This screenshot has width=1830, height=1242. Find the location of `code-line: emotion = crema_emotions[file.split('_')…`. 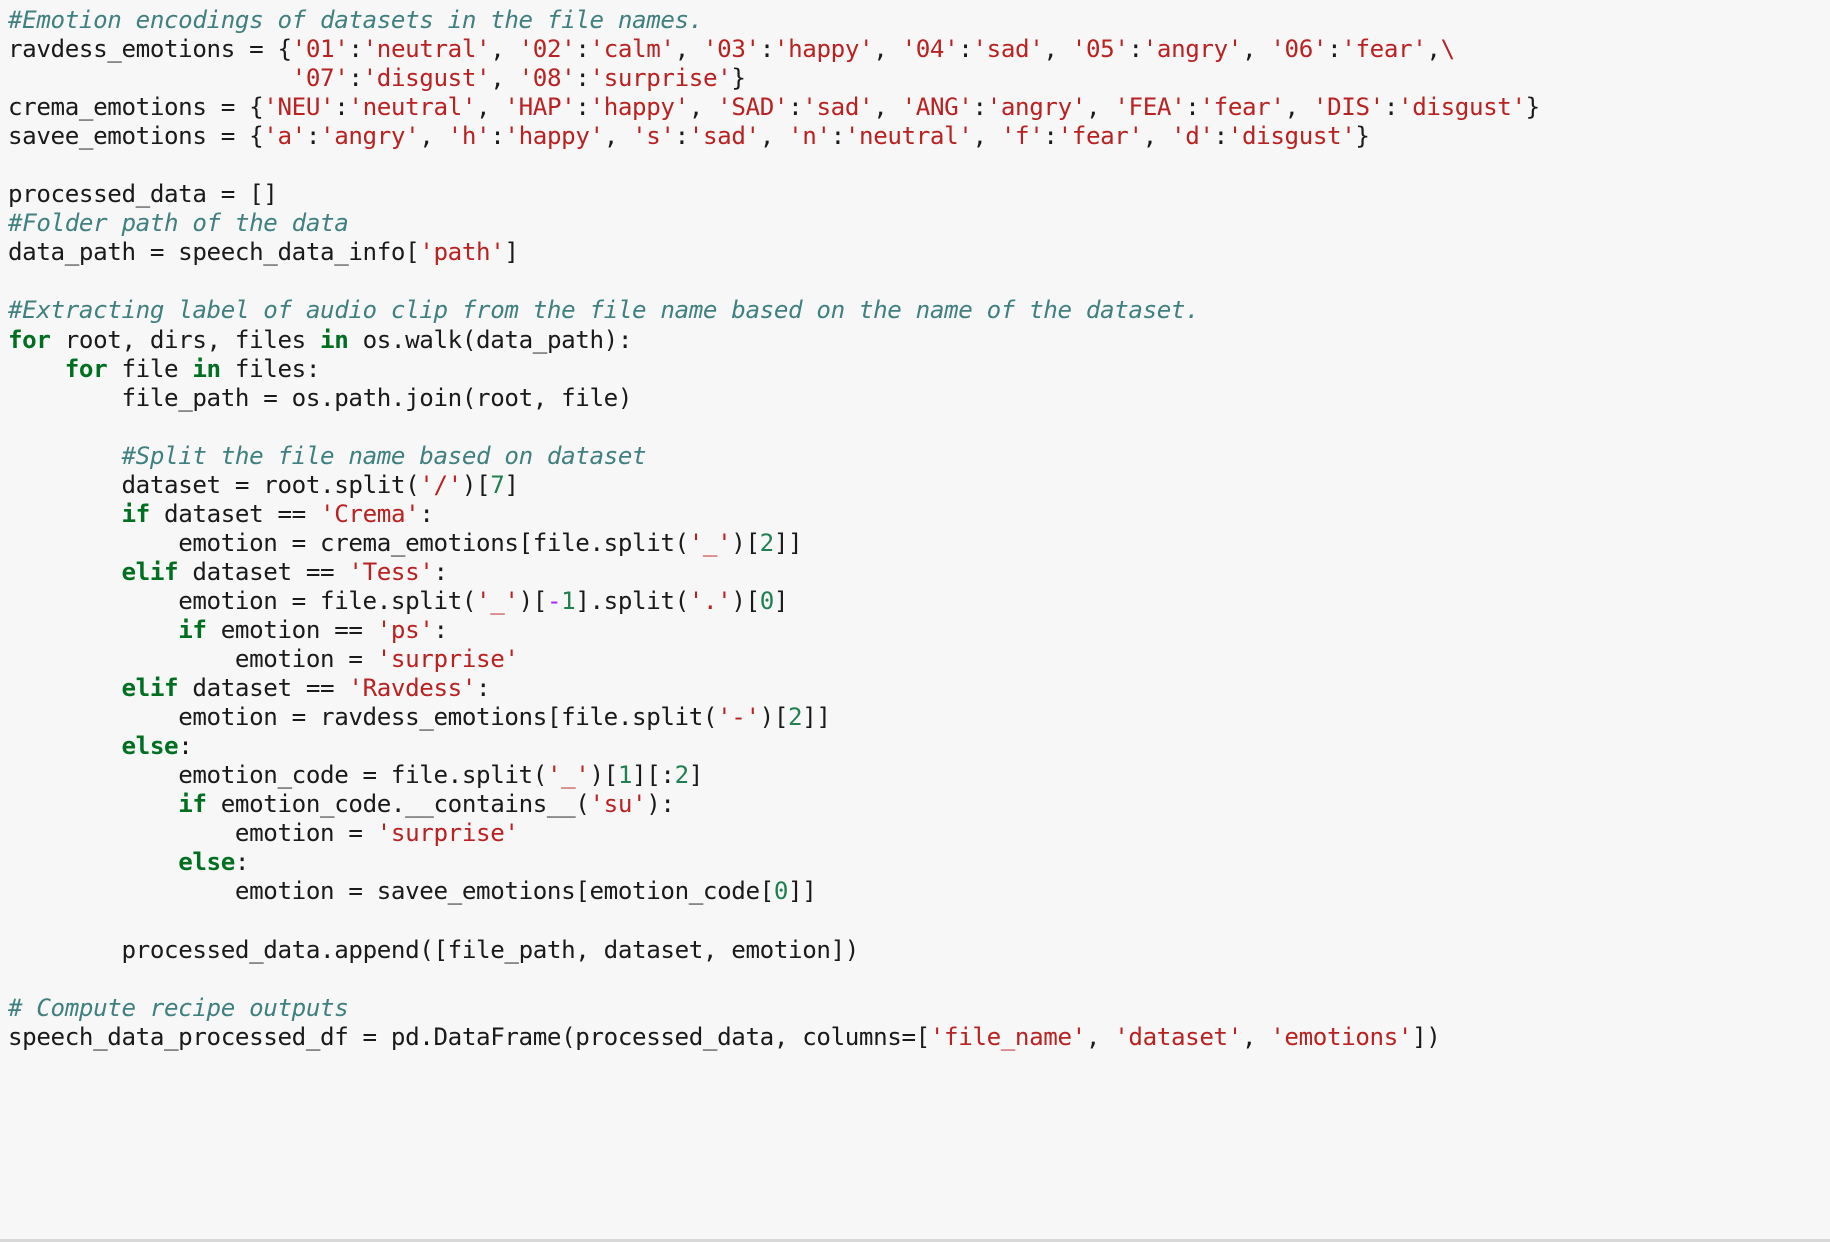

code-line: emotion = crema_emotions[file.split('_')… is located at coordinates (915, 543).